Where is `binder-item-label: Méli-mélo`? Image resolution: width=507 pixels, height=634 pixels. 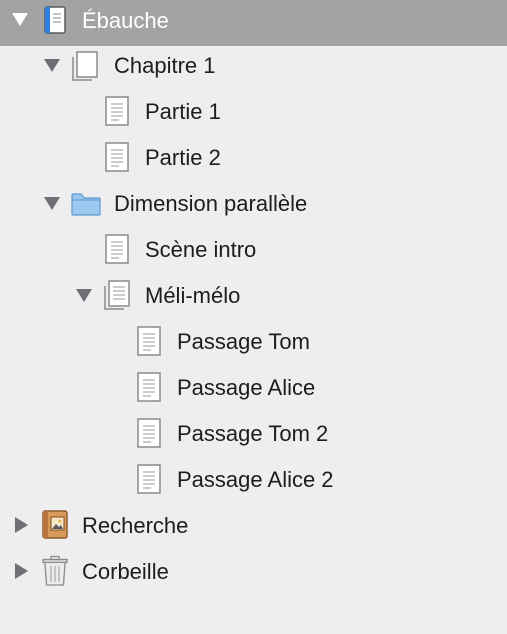
binder-item-label: Méli-mélo is located at coordinates (193, 295).